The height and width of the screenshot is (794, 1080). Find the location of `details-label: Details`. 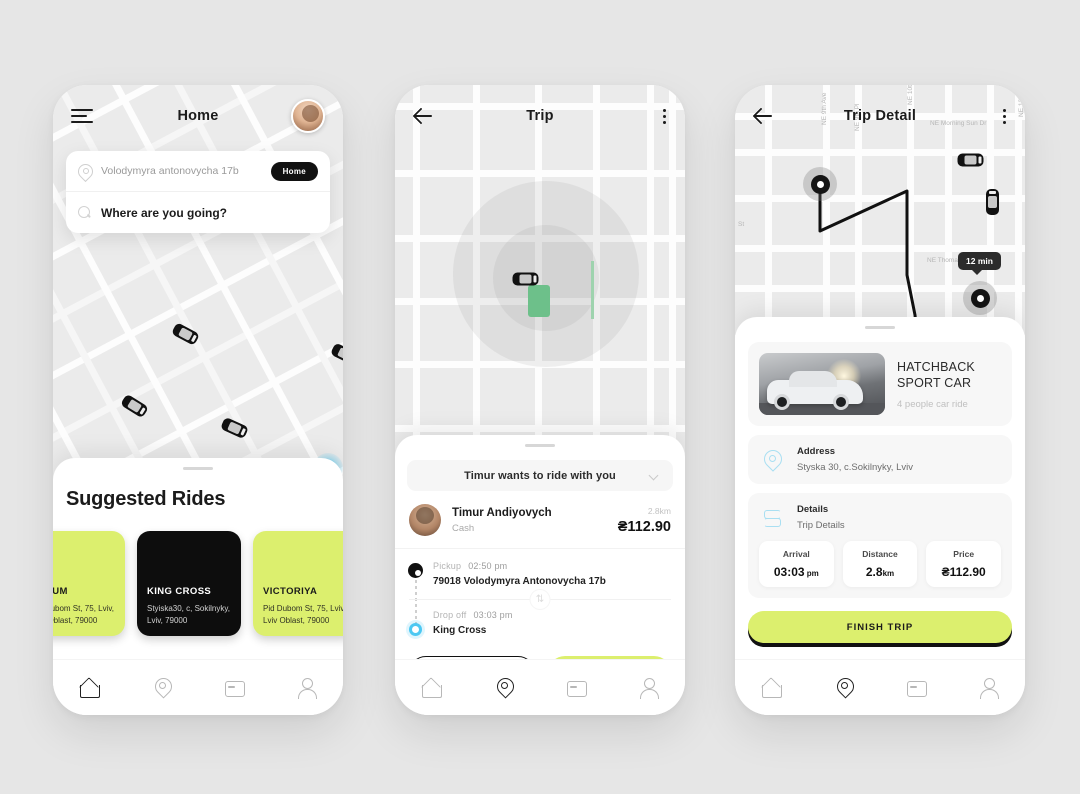

details-label: Details is located at coordinates (813, 509).